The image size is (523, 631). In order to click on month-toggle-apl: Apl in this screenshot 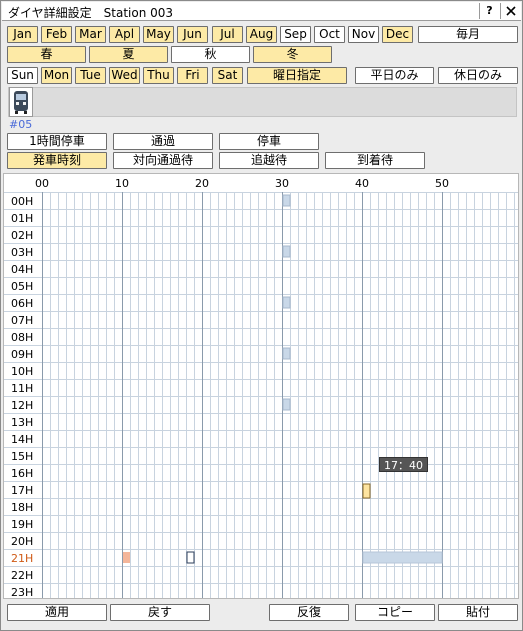, I will do `click(124, 34)`.